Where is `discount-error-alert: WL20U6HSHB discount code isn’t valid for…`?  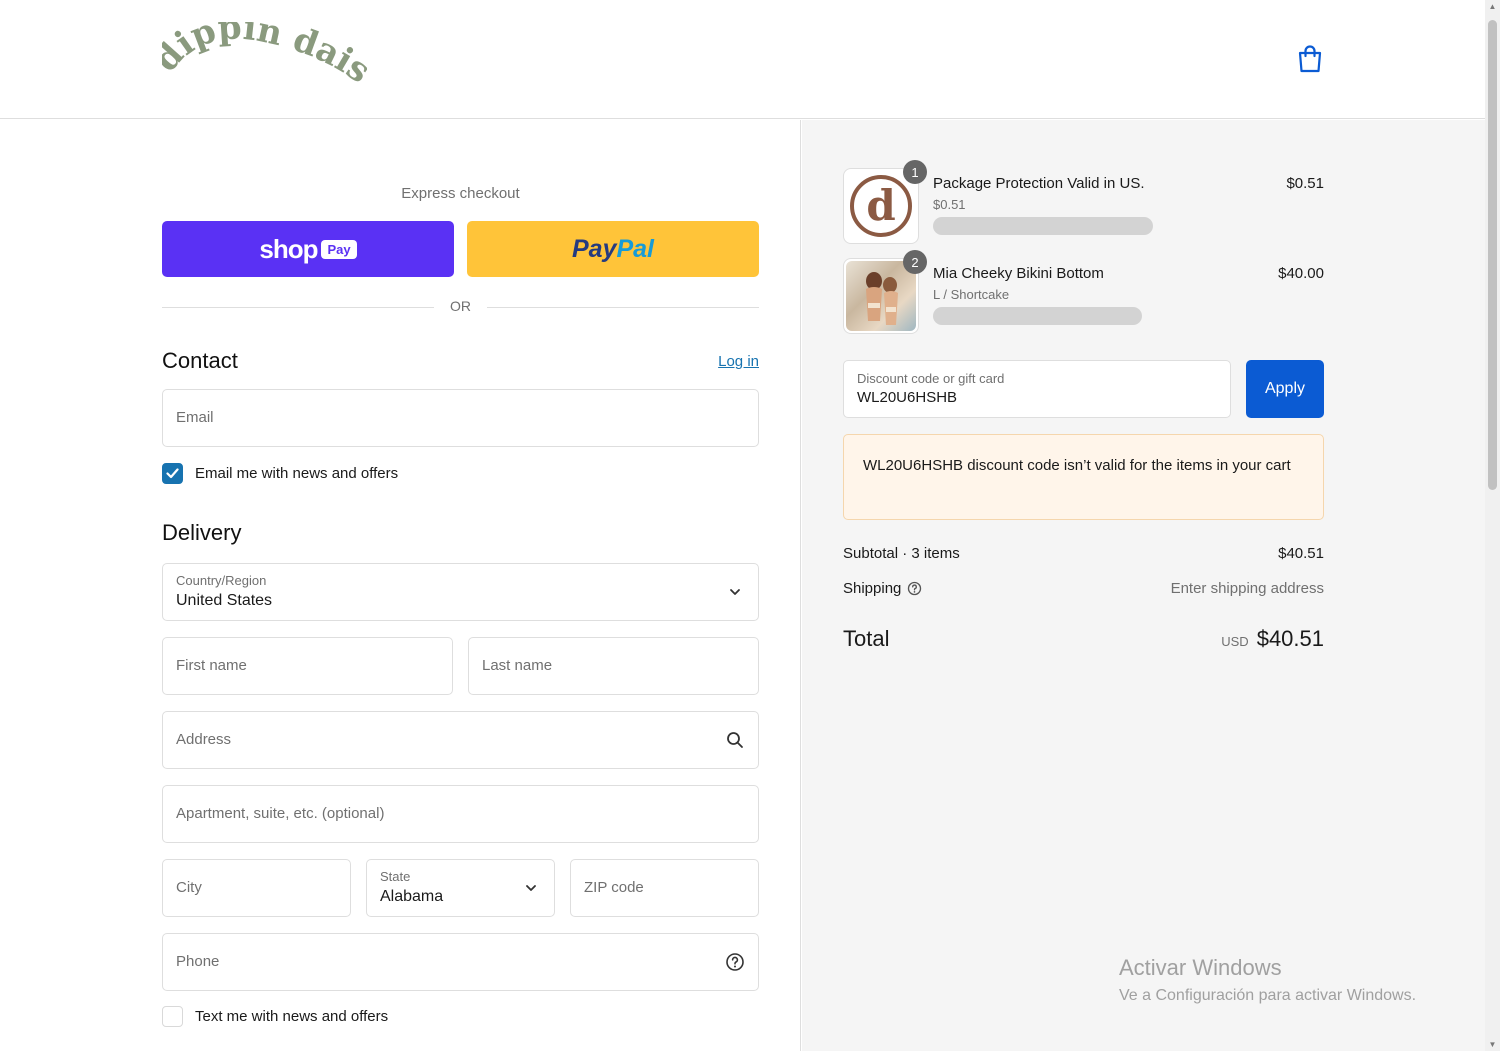
discount-error-alert: WL20U6HSHB discount code isn’t valid for… is located at coordinates (1083, 477).